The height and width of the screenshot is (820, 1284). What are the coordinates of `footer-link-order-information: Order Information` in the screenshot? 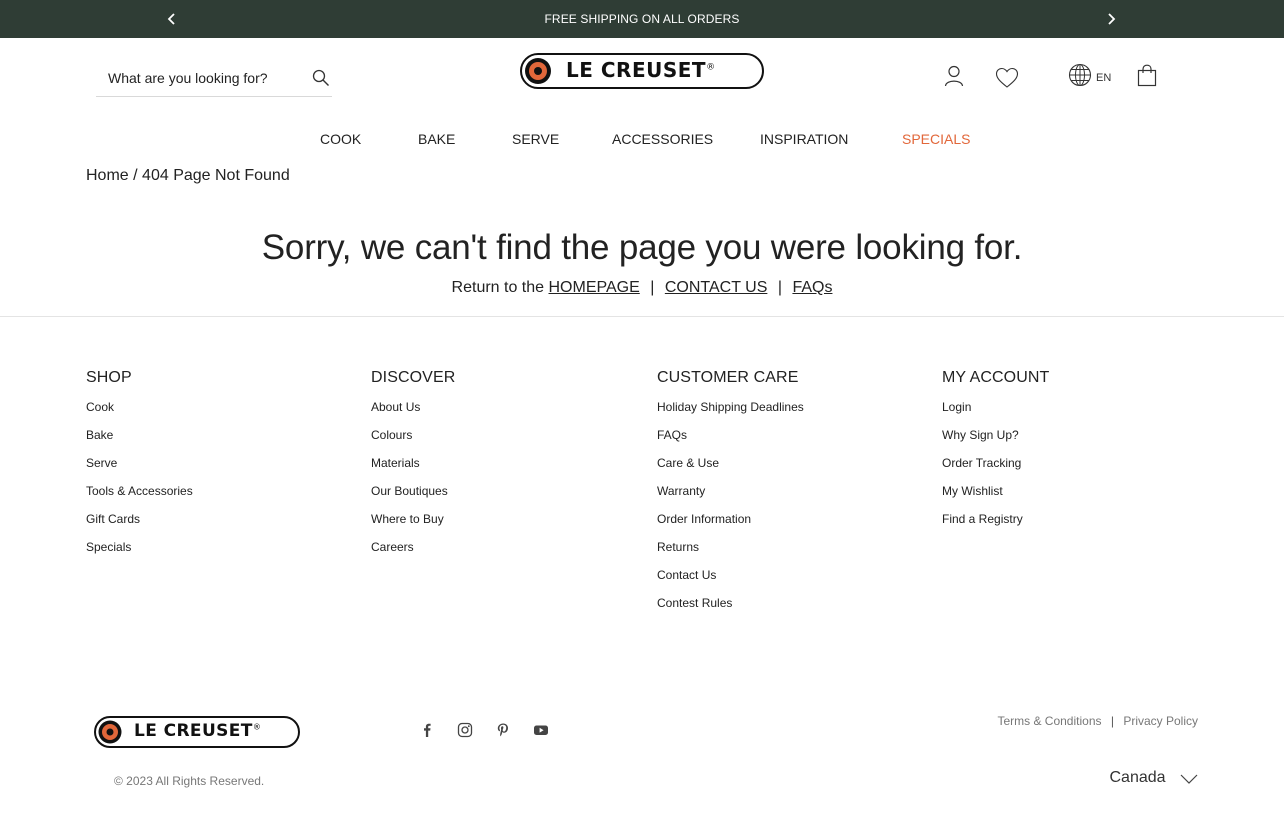 It's located at (730, 526).